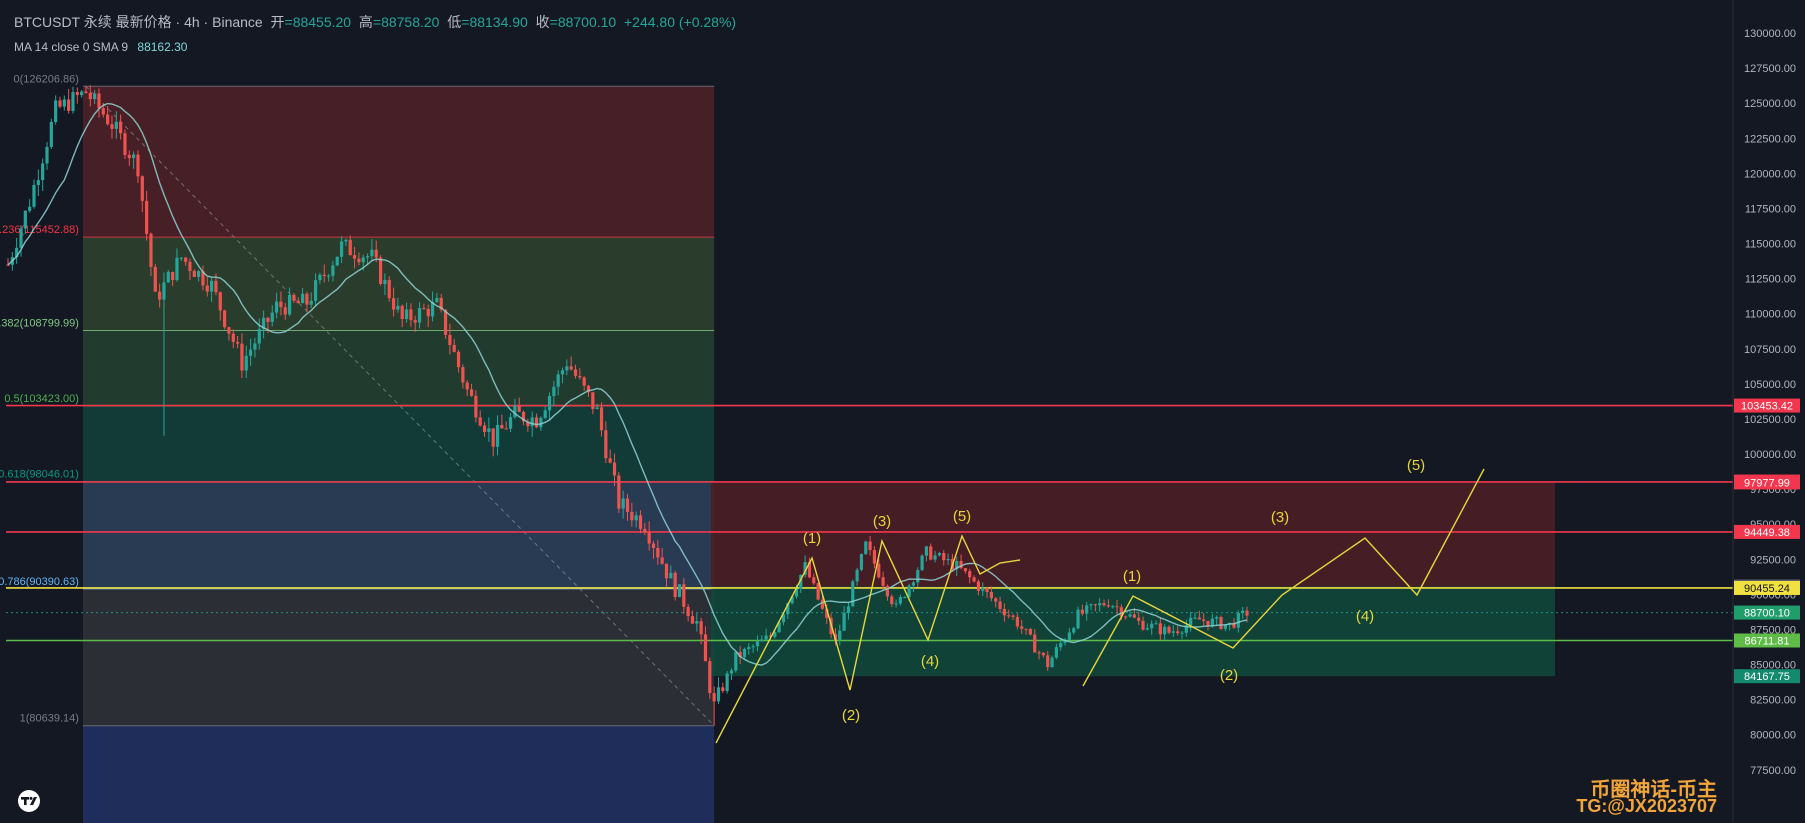  I want to click on price-axis-tick: 117500.00, so click(1770, 209).